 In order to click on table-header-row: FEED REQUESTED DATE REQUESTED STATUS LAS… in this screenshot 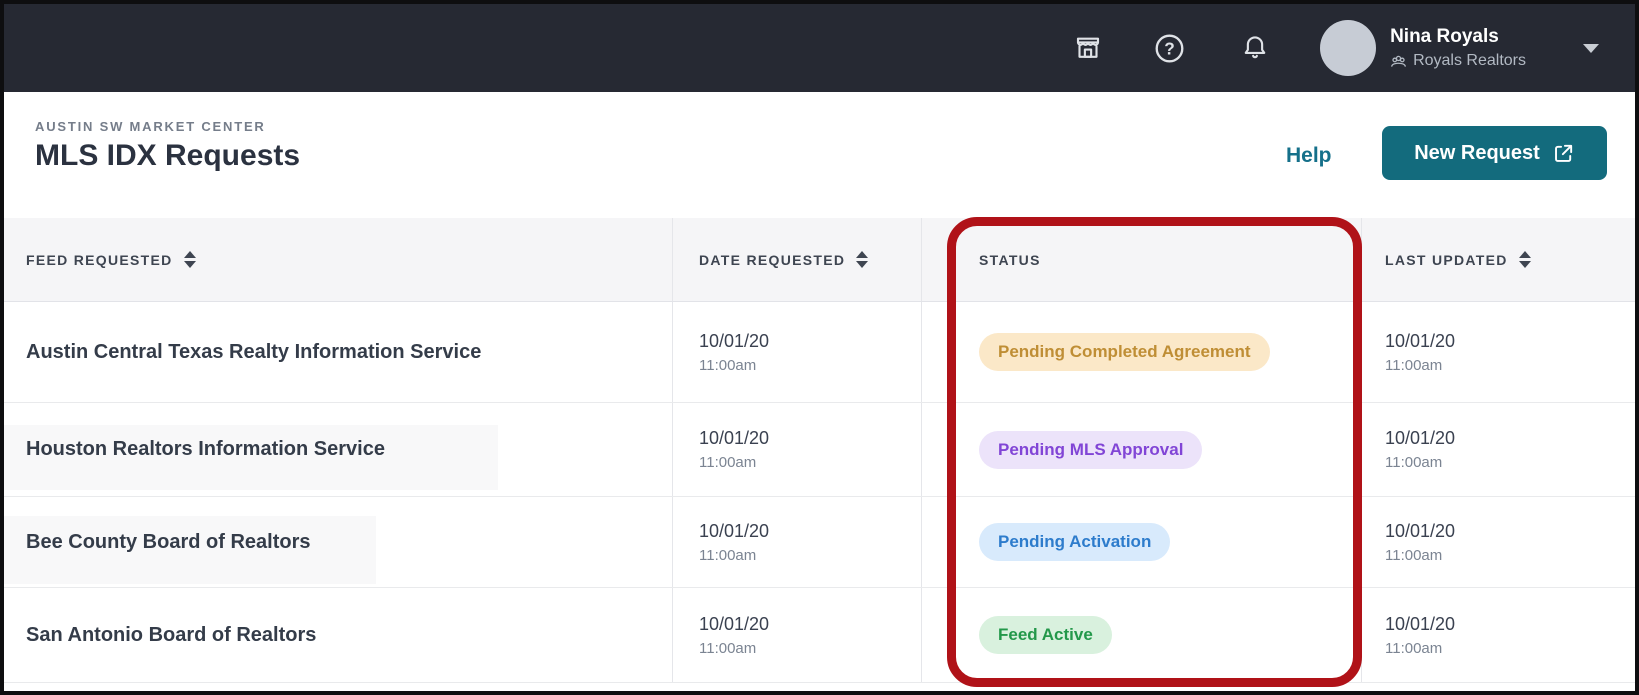, I will do `click(819, 260)`.